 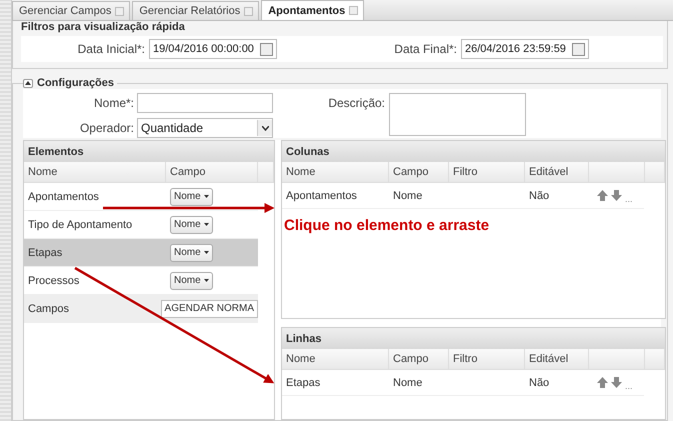 What do you see at coordinates (205, 103) in the screenshot?
I see `name-field` at bounding box center [205, 103].